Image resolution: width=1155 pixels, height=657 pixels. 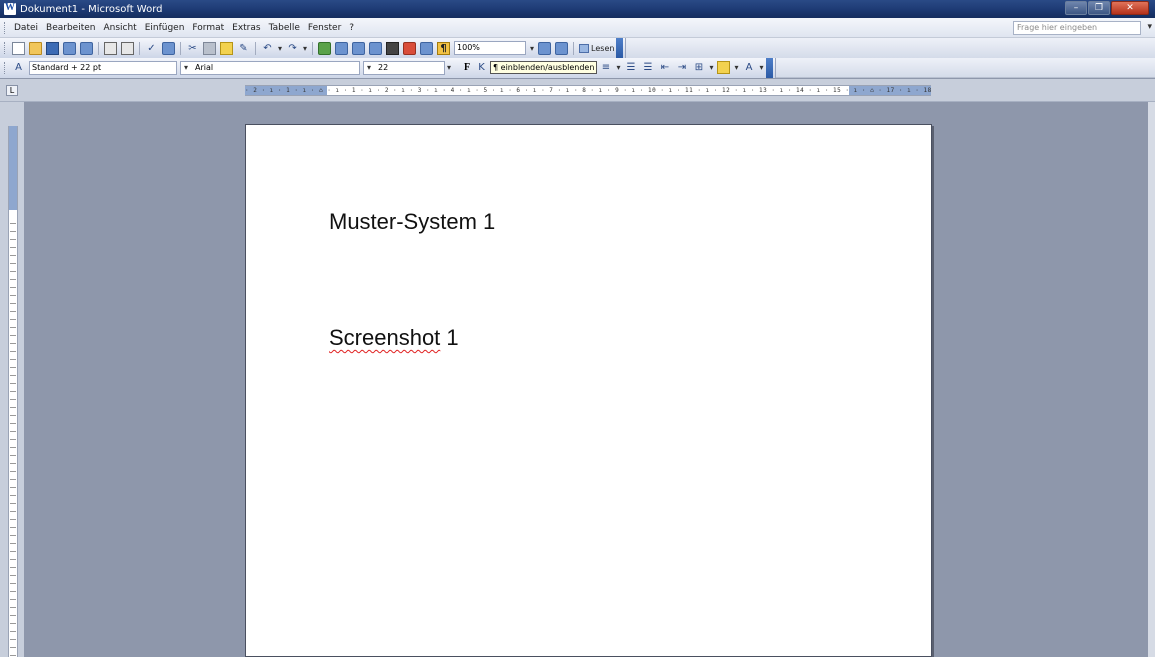 I want to click on format-painter-icon: ✎, so click(x=243, y=48).